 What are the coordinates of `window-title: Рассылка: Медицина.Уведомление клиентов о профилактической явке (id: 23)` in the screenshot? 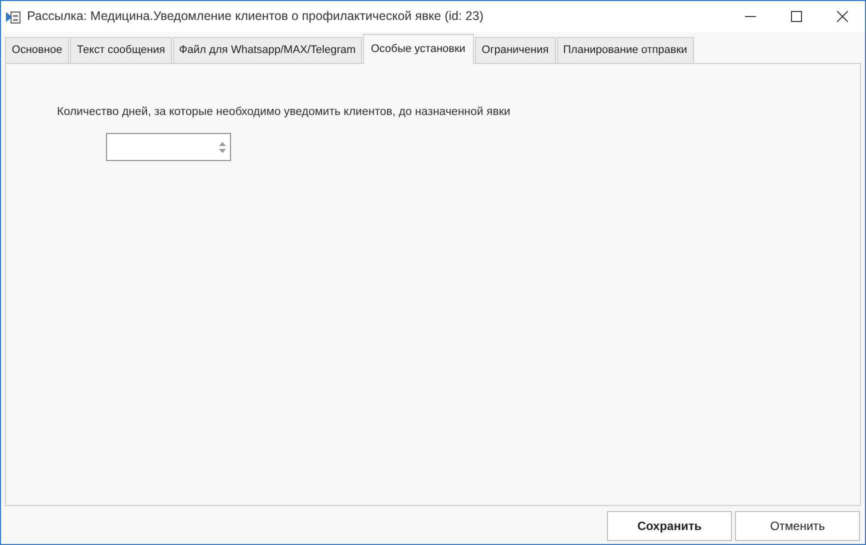 It's located at (255, 17).